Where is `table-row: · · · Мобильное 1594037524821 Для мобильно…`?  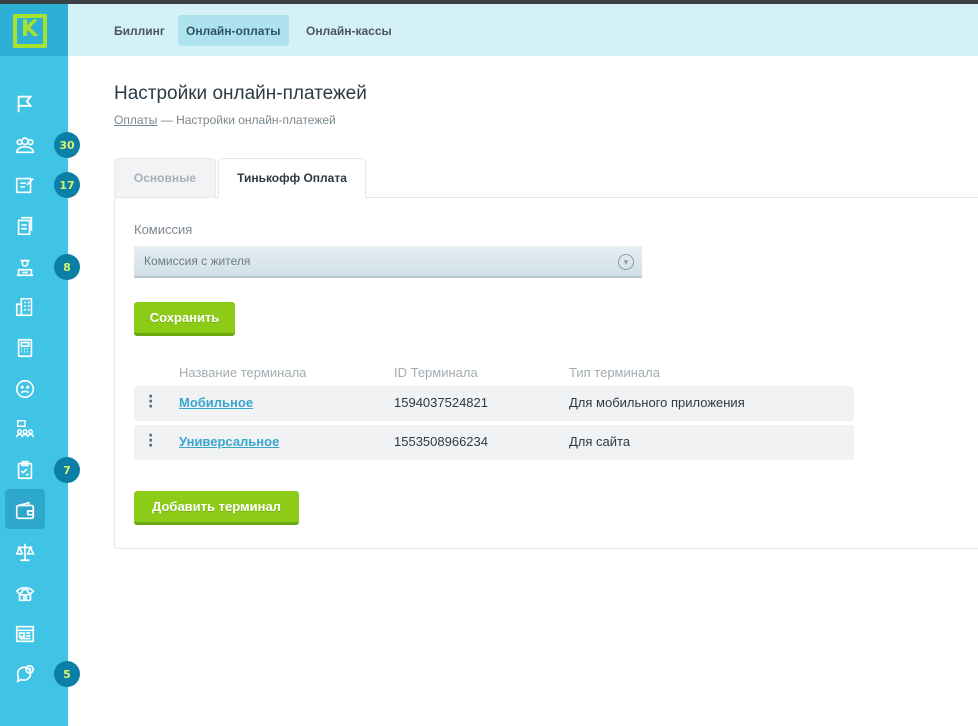 table-row: · · · Мобильное 1594037524821 Для мобильно… is located at coordinates (494, 403).